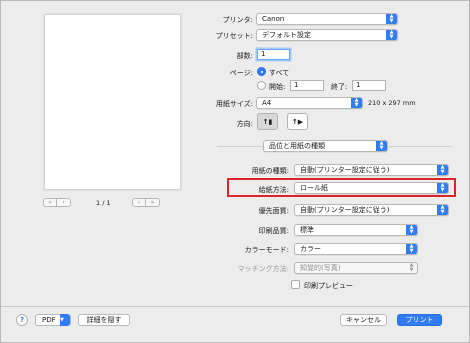  What do you see at coordinates (50, 202) in the screenshot?
I see `first-page-icon: «` at bounding box center [50, 202].